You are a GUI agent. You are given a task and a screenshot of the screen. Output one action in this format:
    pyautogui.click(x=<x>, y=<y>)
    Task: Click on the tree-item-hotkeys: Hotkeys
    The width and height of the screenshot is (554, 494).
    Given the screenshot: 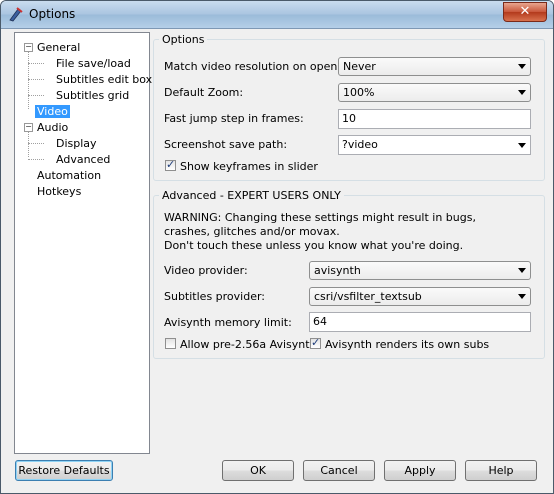 What is the action you would take?
    pyautogui.click(x=59, y=191)
    